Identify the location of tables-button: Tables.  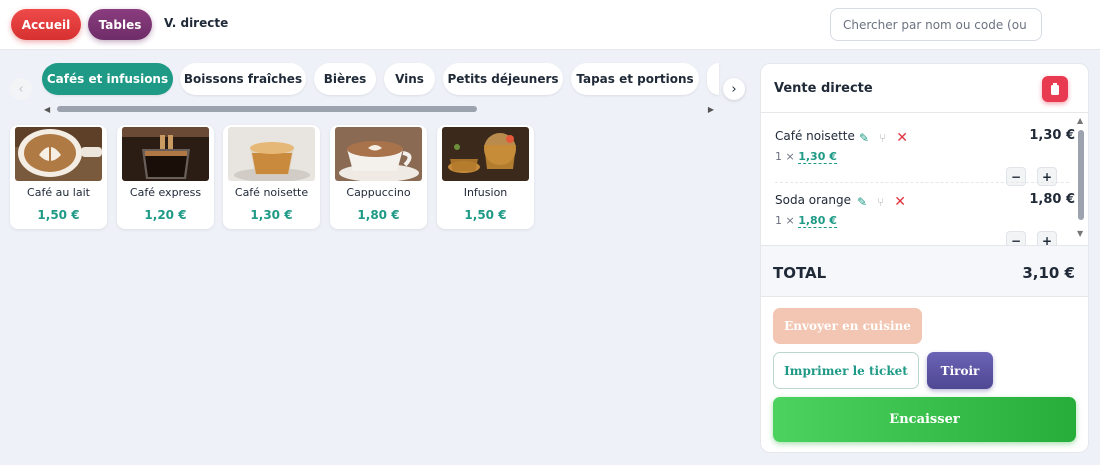
(120, 24).